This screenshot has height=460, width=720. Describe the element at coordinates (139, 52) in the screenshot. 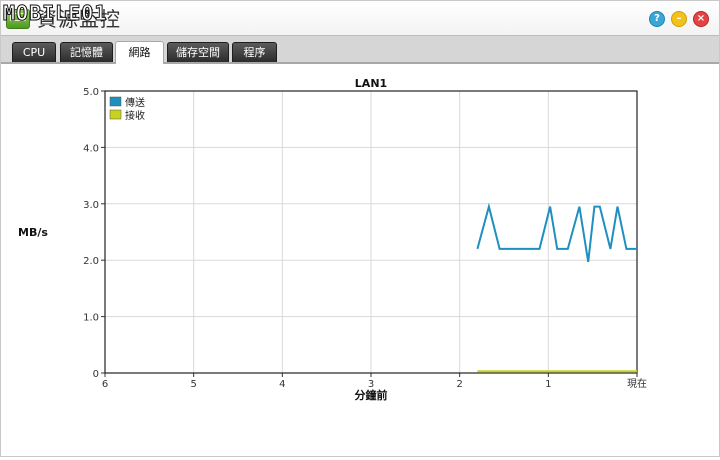

I see `tab-network: 網路` at that location.